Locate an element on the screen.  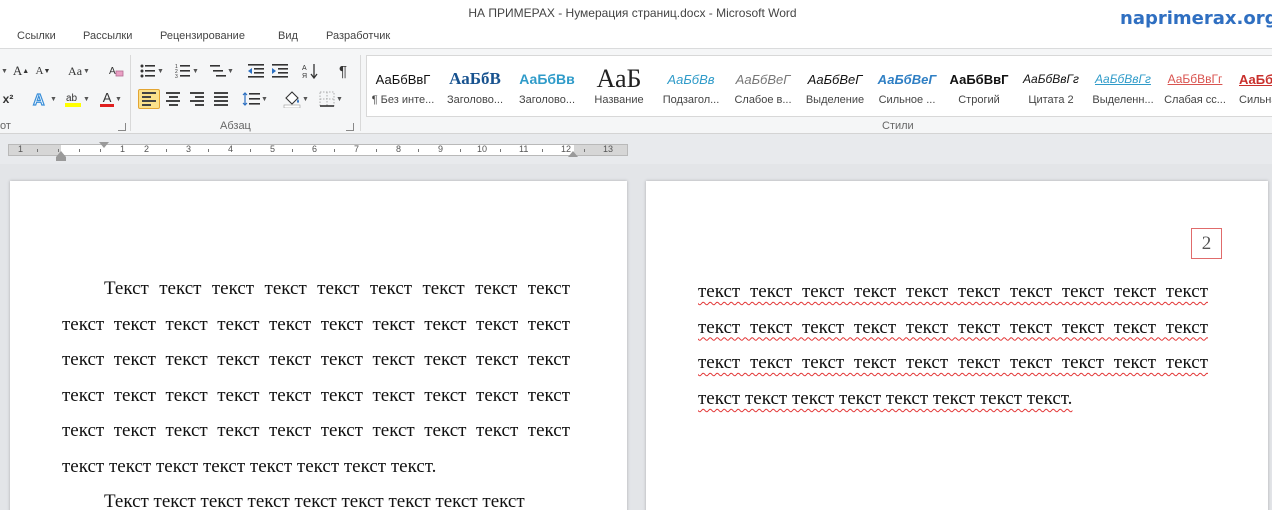
style-strong: АаБбВвГ Строгий is located at coordinates (979, 86).